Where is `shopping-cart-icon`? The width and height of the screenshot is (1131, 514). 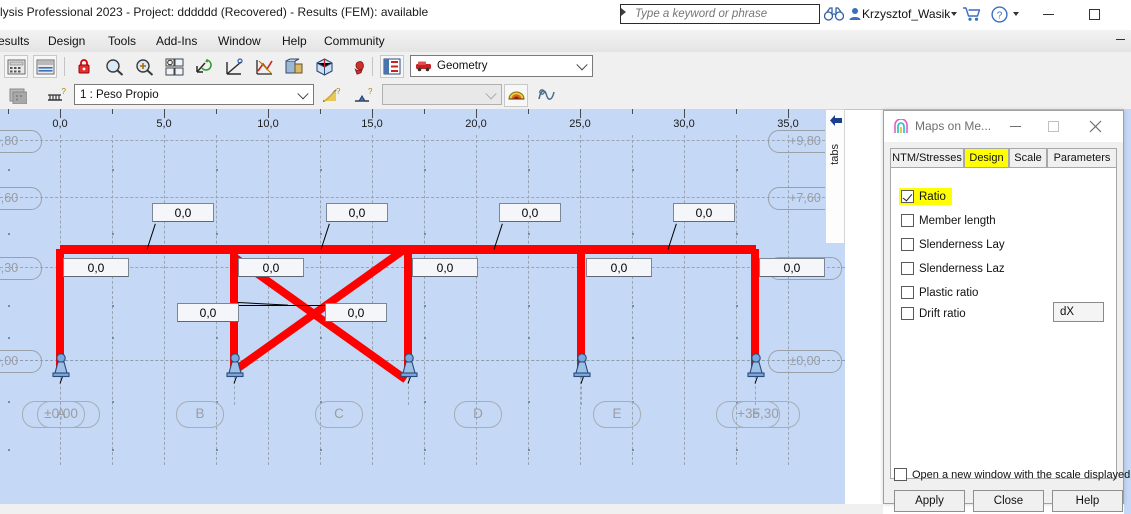
shopping-cart-icon is located at coordinates (972, 14).